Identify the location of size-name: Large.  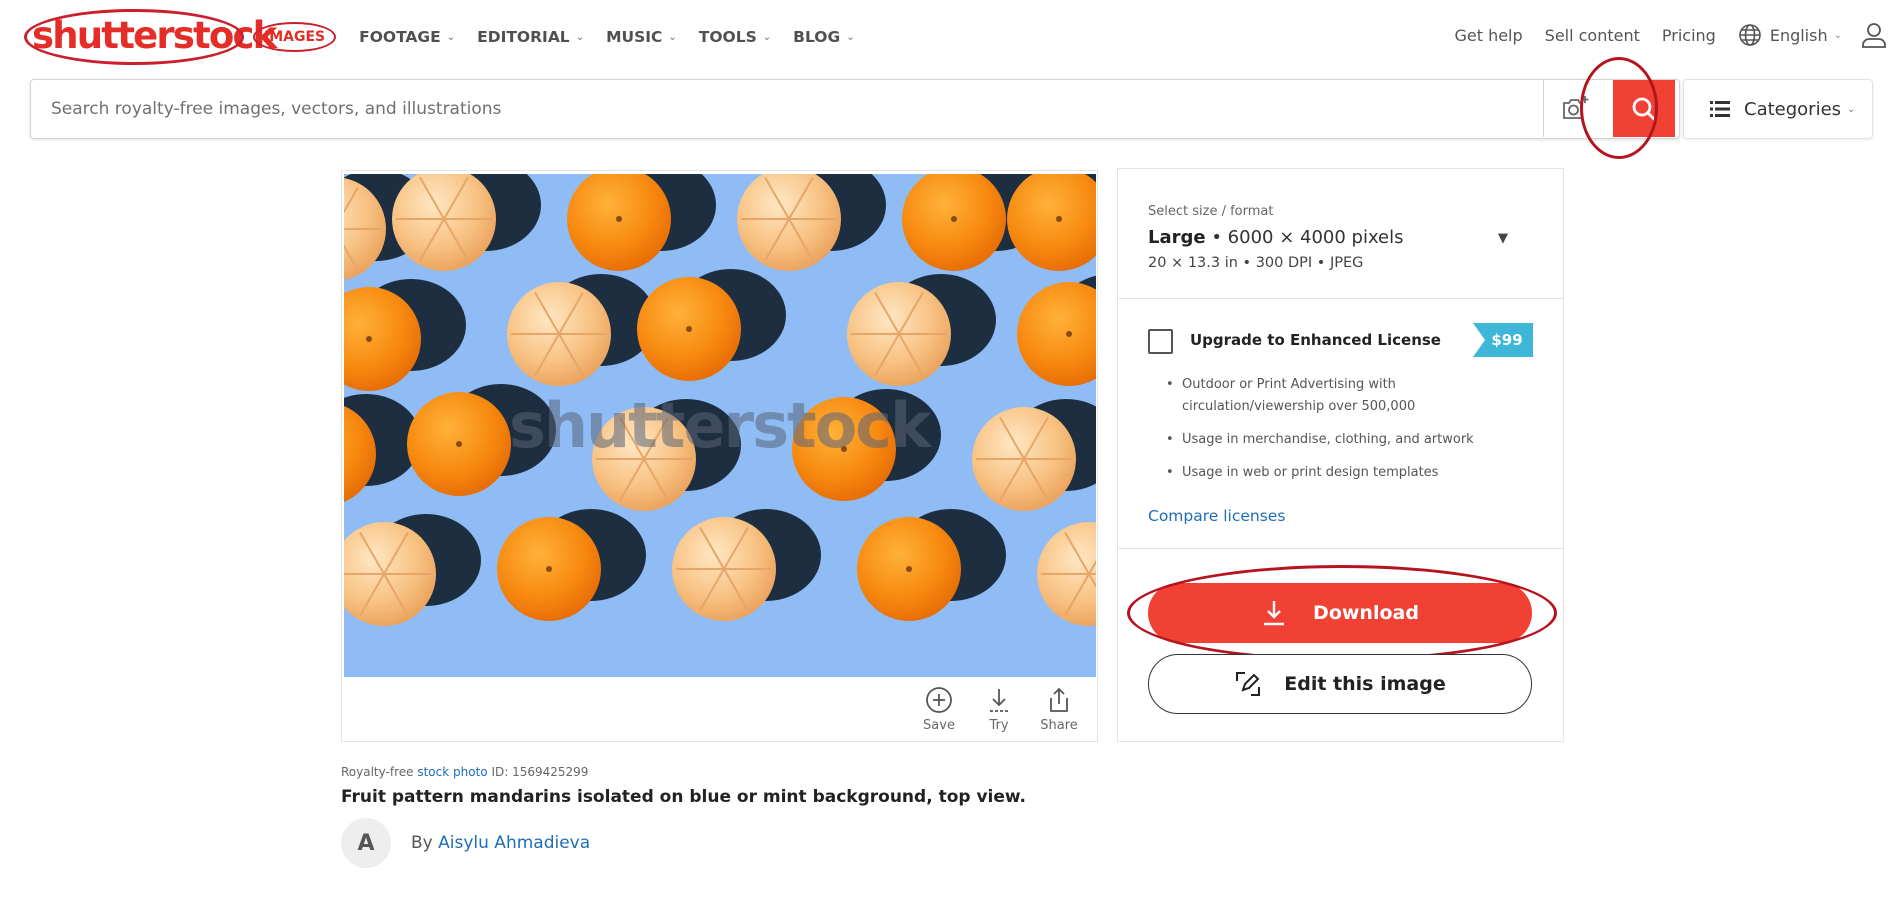
(1177, 237).